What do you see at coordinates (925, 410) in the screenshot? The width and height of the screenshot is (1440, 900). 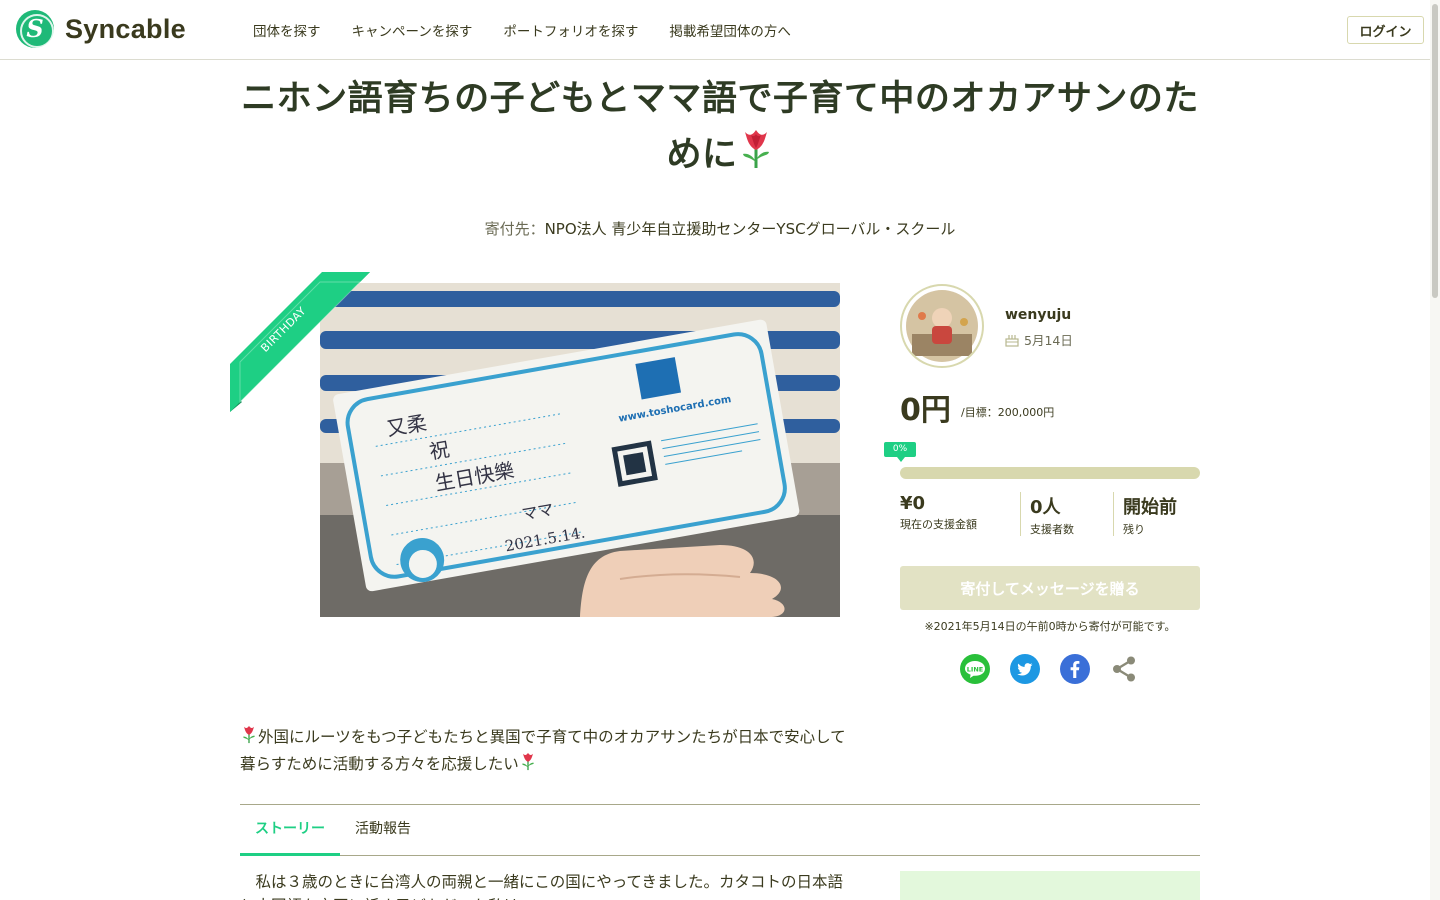 I see `raised-amount: 0円` at bounding box center [925, 410].